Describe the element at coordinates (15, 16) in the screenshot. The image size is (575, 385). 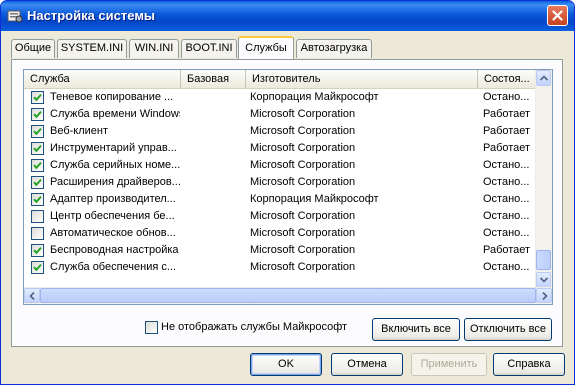
I see `system-config-icon` at that location.